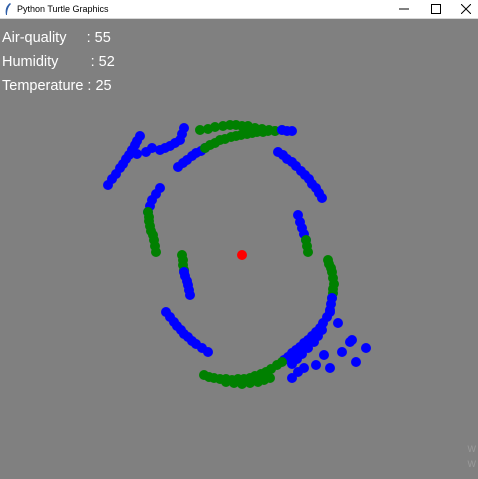 Image resolution: width=478 pixels, height=479 pixels. I want to click on maximize-icon, so click(436, 9).